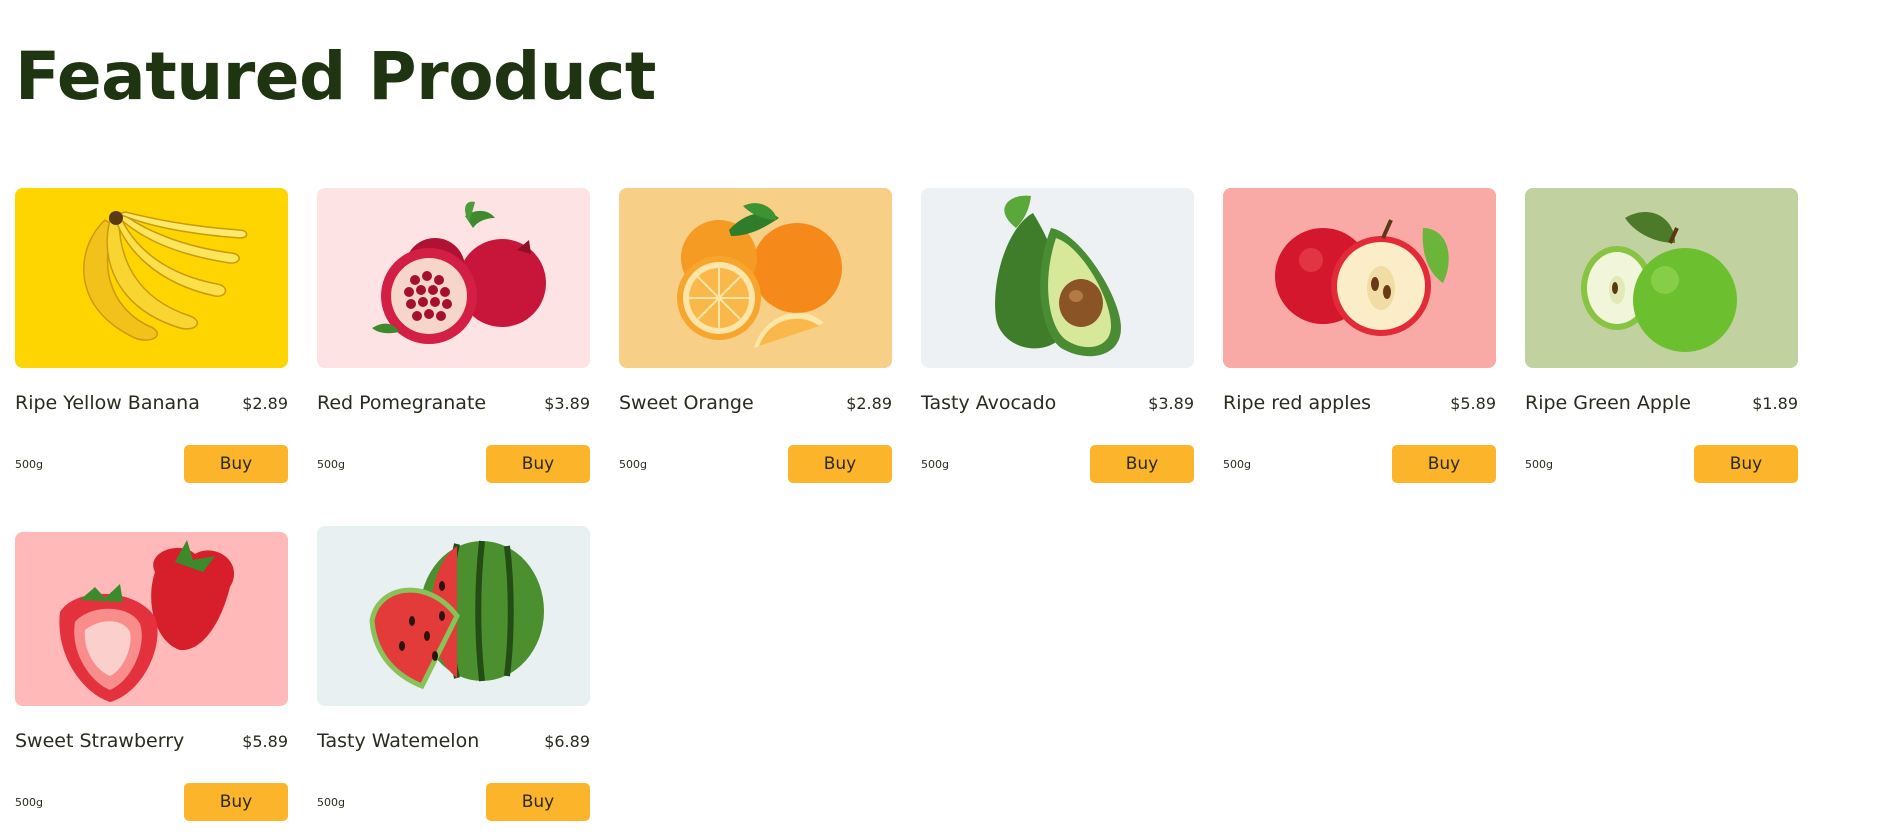  I want to click on product-name: Red Pomegranate, so click(402, 403).